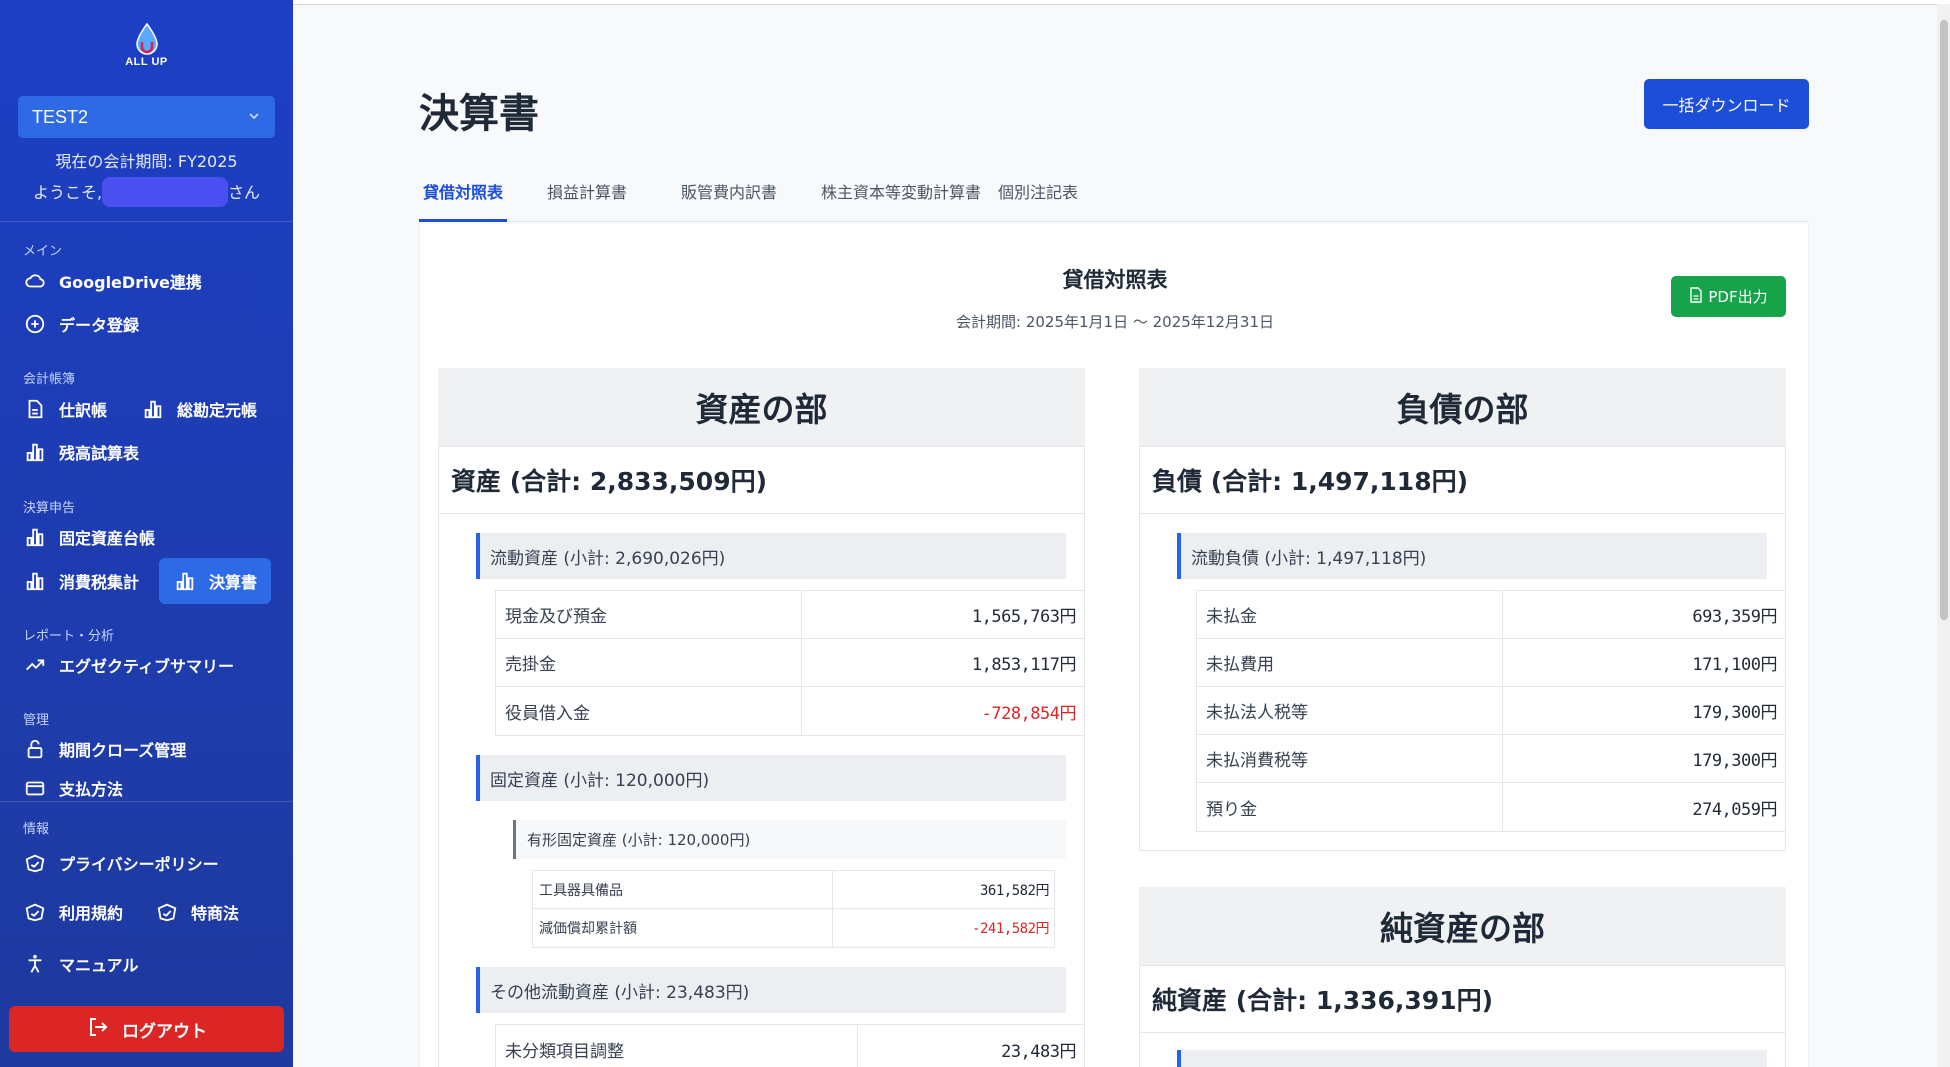 The height and width of the screenshot is (1067, 1950). Describe the element at coordinates (67, 192) in the screenshot. I see `welcome-prefix: ようこそ,` at that location.